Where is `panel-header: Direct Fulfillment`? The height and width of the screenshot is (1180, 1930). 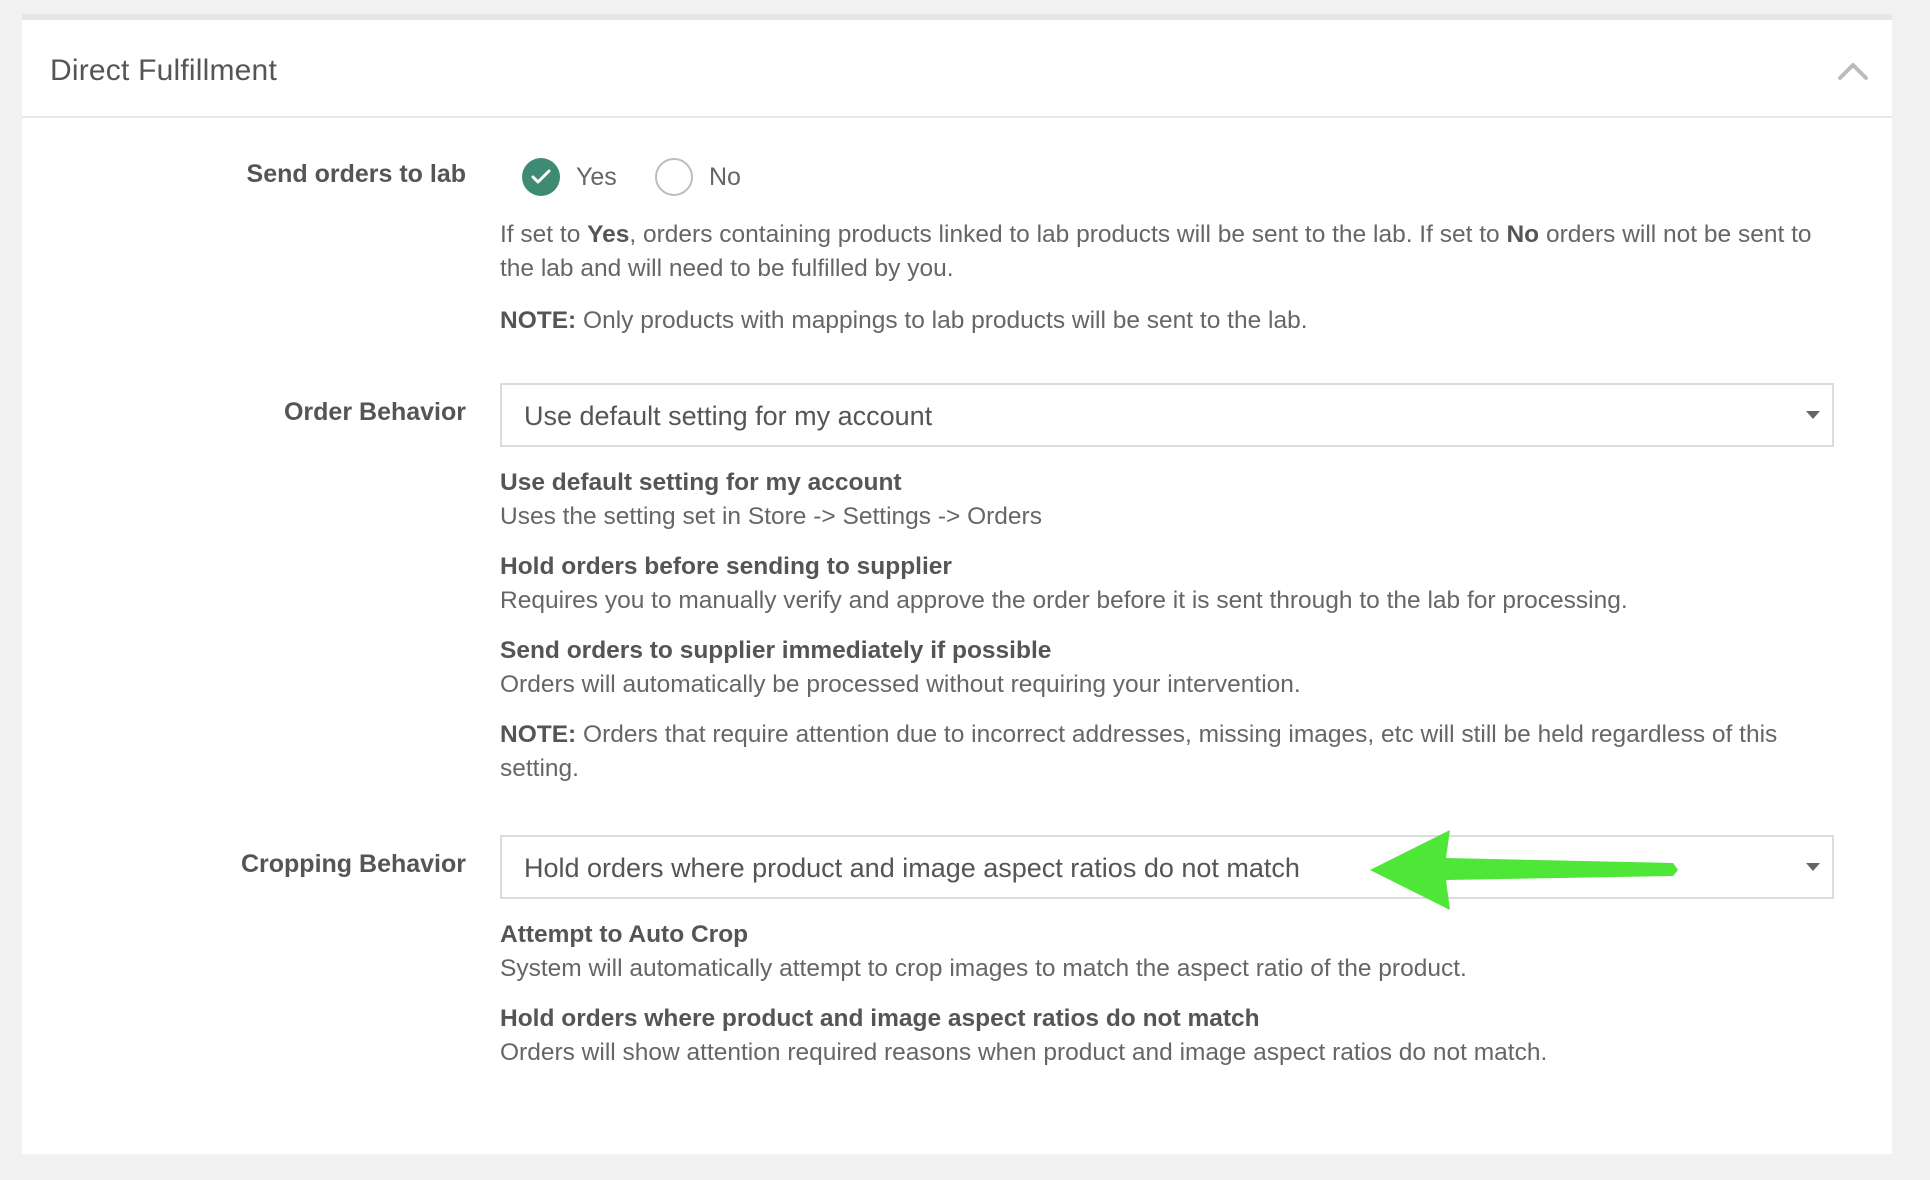 panel-header: Direct Fulfillment is located at coordinates (957, 69).